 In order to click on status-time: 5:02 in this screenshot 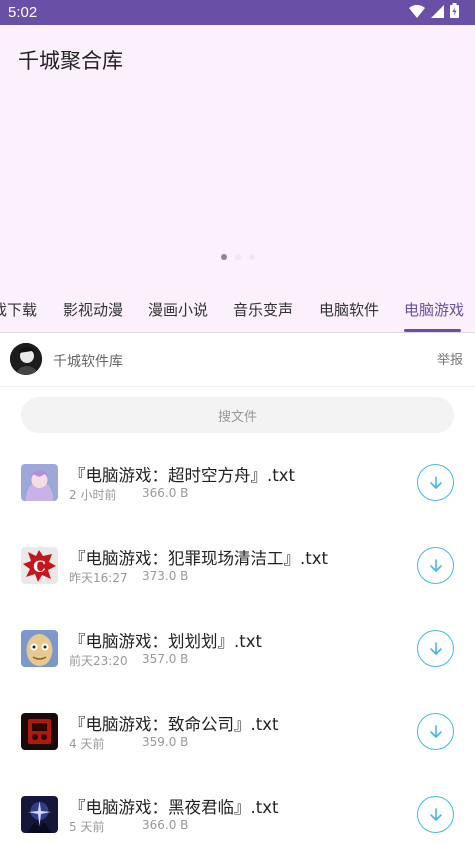, I will do `click(23, 12)`.